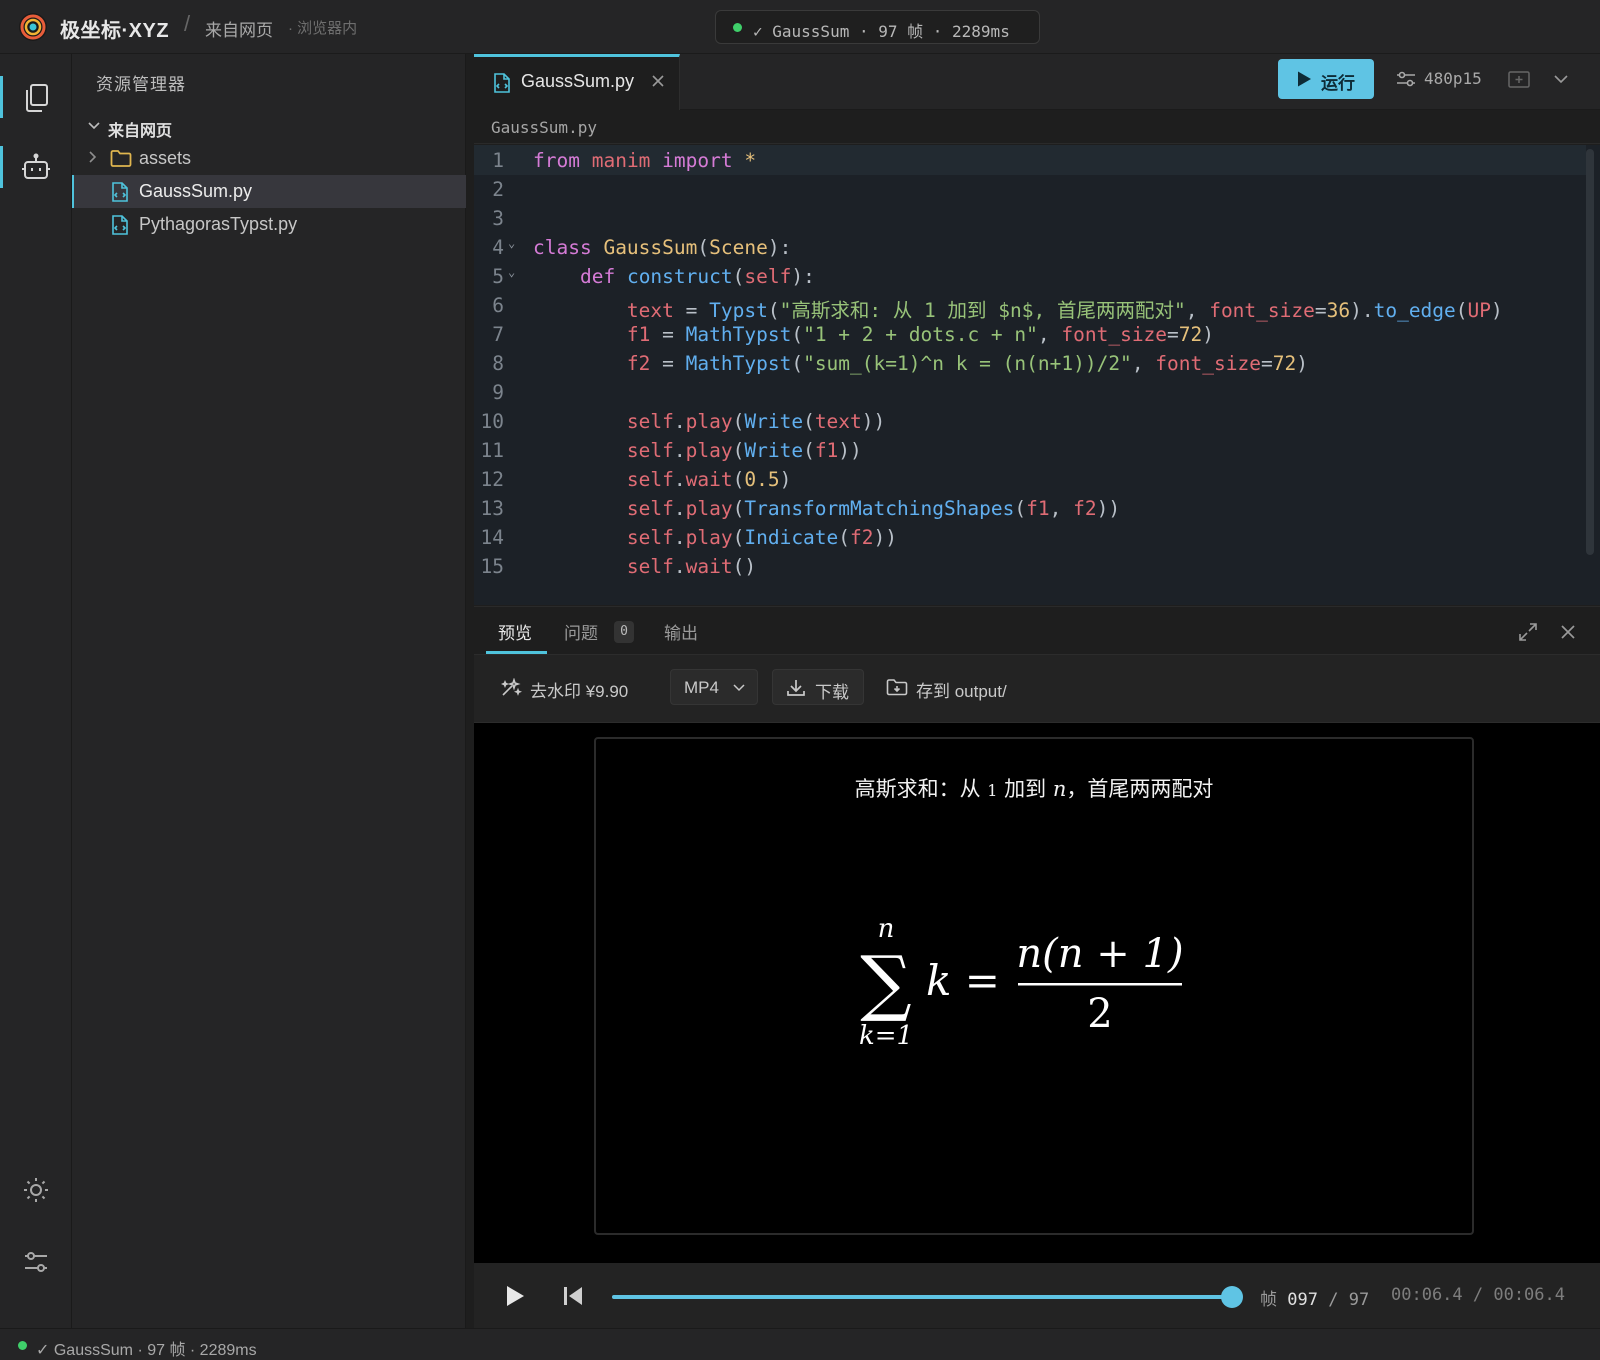 The width and height of the screenshot is (1600, 1360). I want to click on timeline-track, so click(927, 1297).